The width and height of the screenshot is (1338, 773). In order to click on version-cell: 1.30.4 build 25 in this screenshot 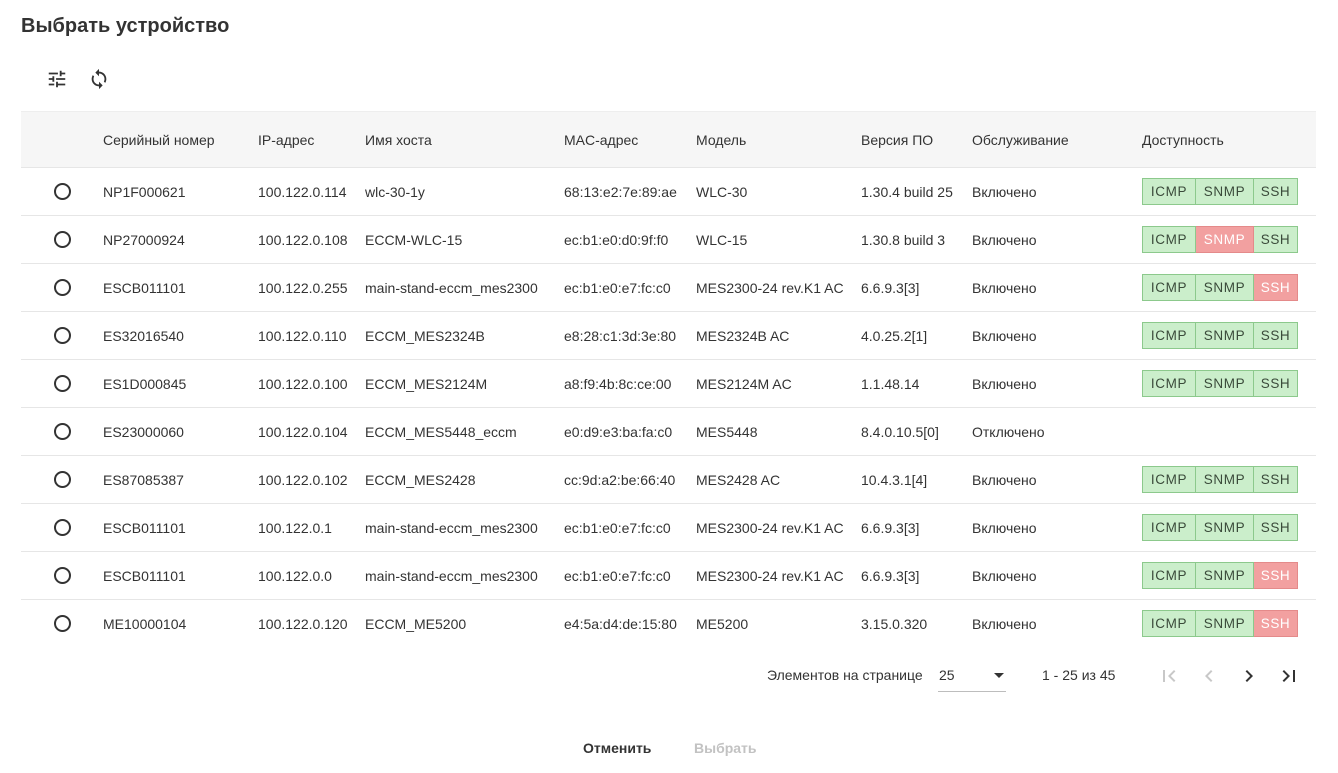, I will do `click(916, 191)`.